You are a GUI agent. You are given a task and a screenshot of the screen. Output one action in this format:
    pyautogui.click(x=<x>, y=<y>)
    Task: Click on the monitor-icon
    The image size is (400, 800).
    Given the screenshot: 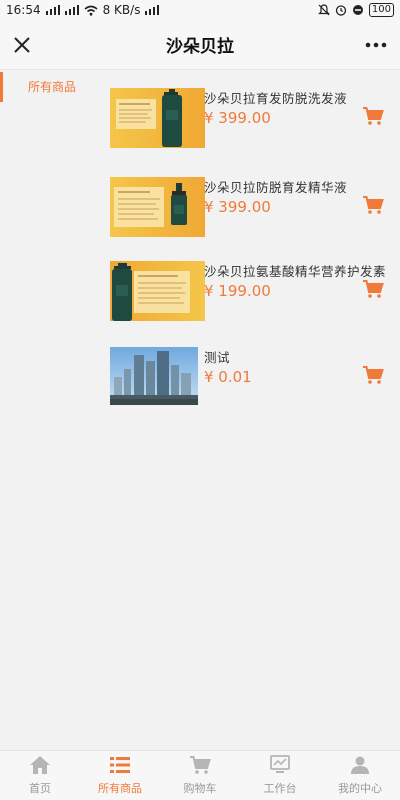 What is the action you would take?
    pyautogui.click(x=280, y=764)
    